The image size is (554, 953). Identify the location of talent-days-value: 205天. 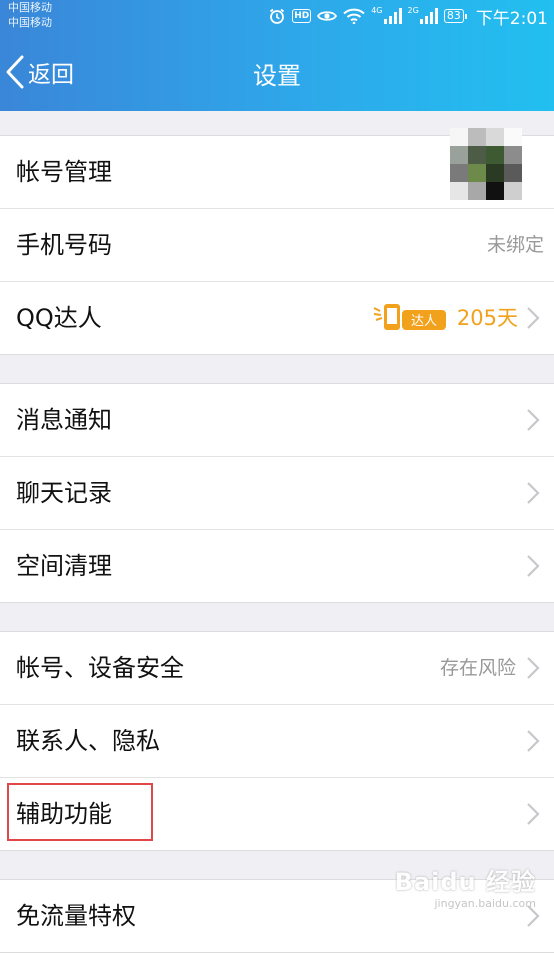
(487, 318).